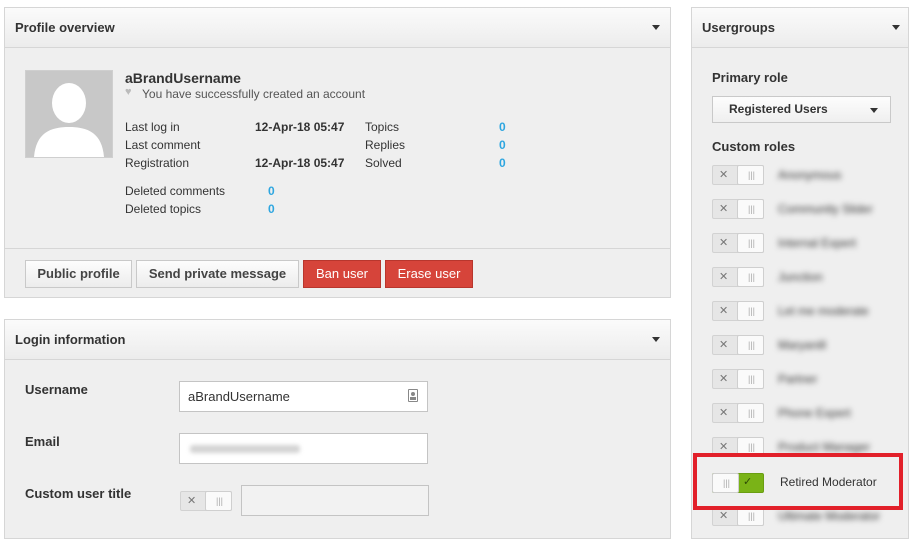 The image size is (916, 539). What do you see at coordinates (798, 481) in the screenshot?
I see `retired-moderator-highlight` at bounding box center [798, 481].